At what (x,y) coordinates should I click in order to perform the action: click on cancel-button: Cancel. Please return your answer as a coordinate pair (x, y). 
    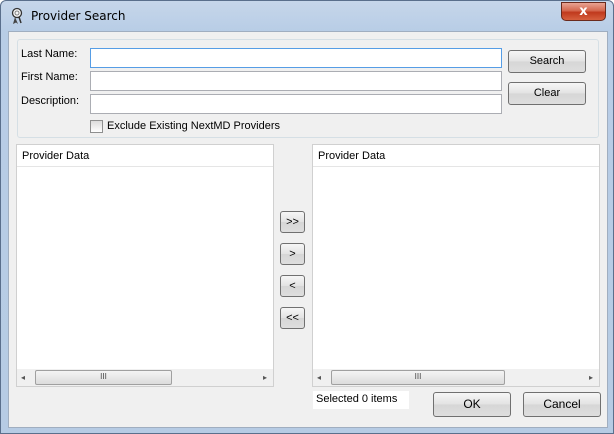
    Looking at the image, I should click on (562, 404).